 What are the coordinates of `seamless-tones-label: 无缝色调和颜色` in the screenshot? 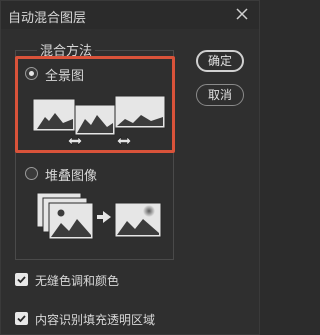 It's located at (77, 280).